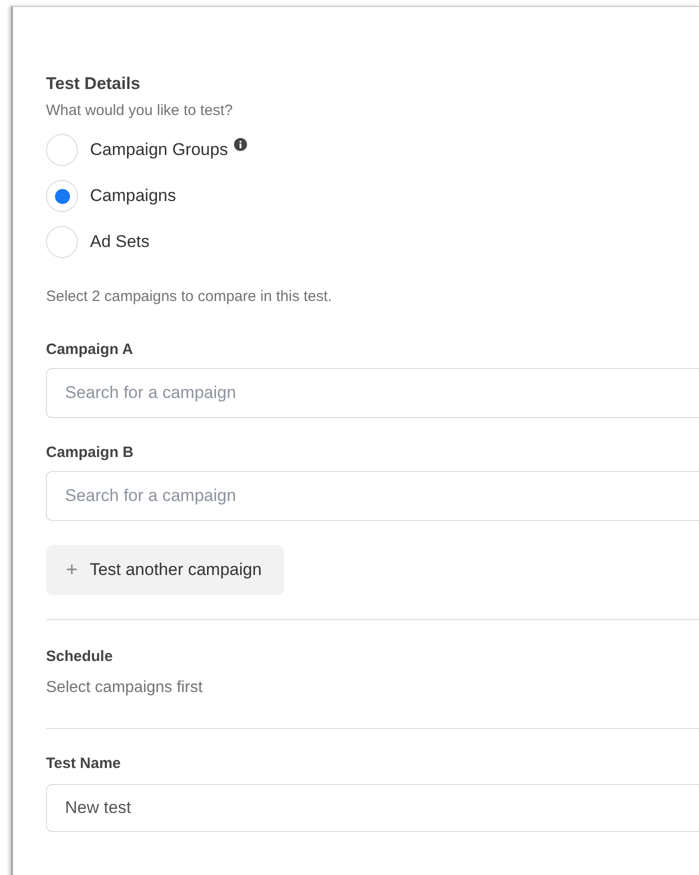 The width and height of the screenshot is (699, 875). Describe the element at coordinates (94, 84) in the screenshot. I see `section-title: Test Details` at that location.